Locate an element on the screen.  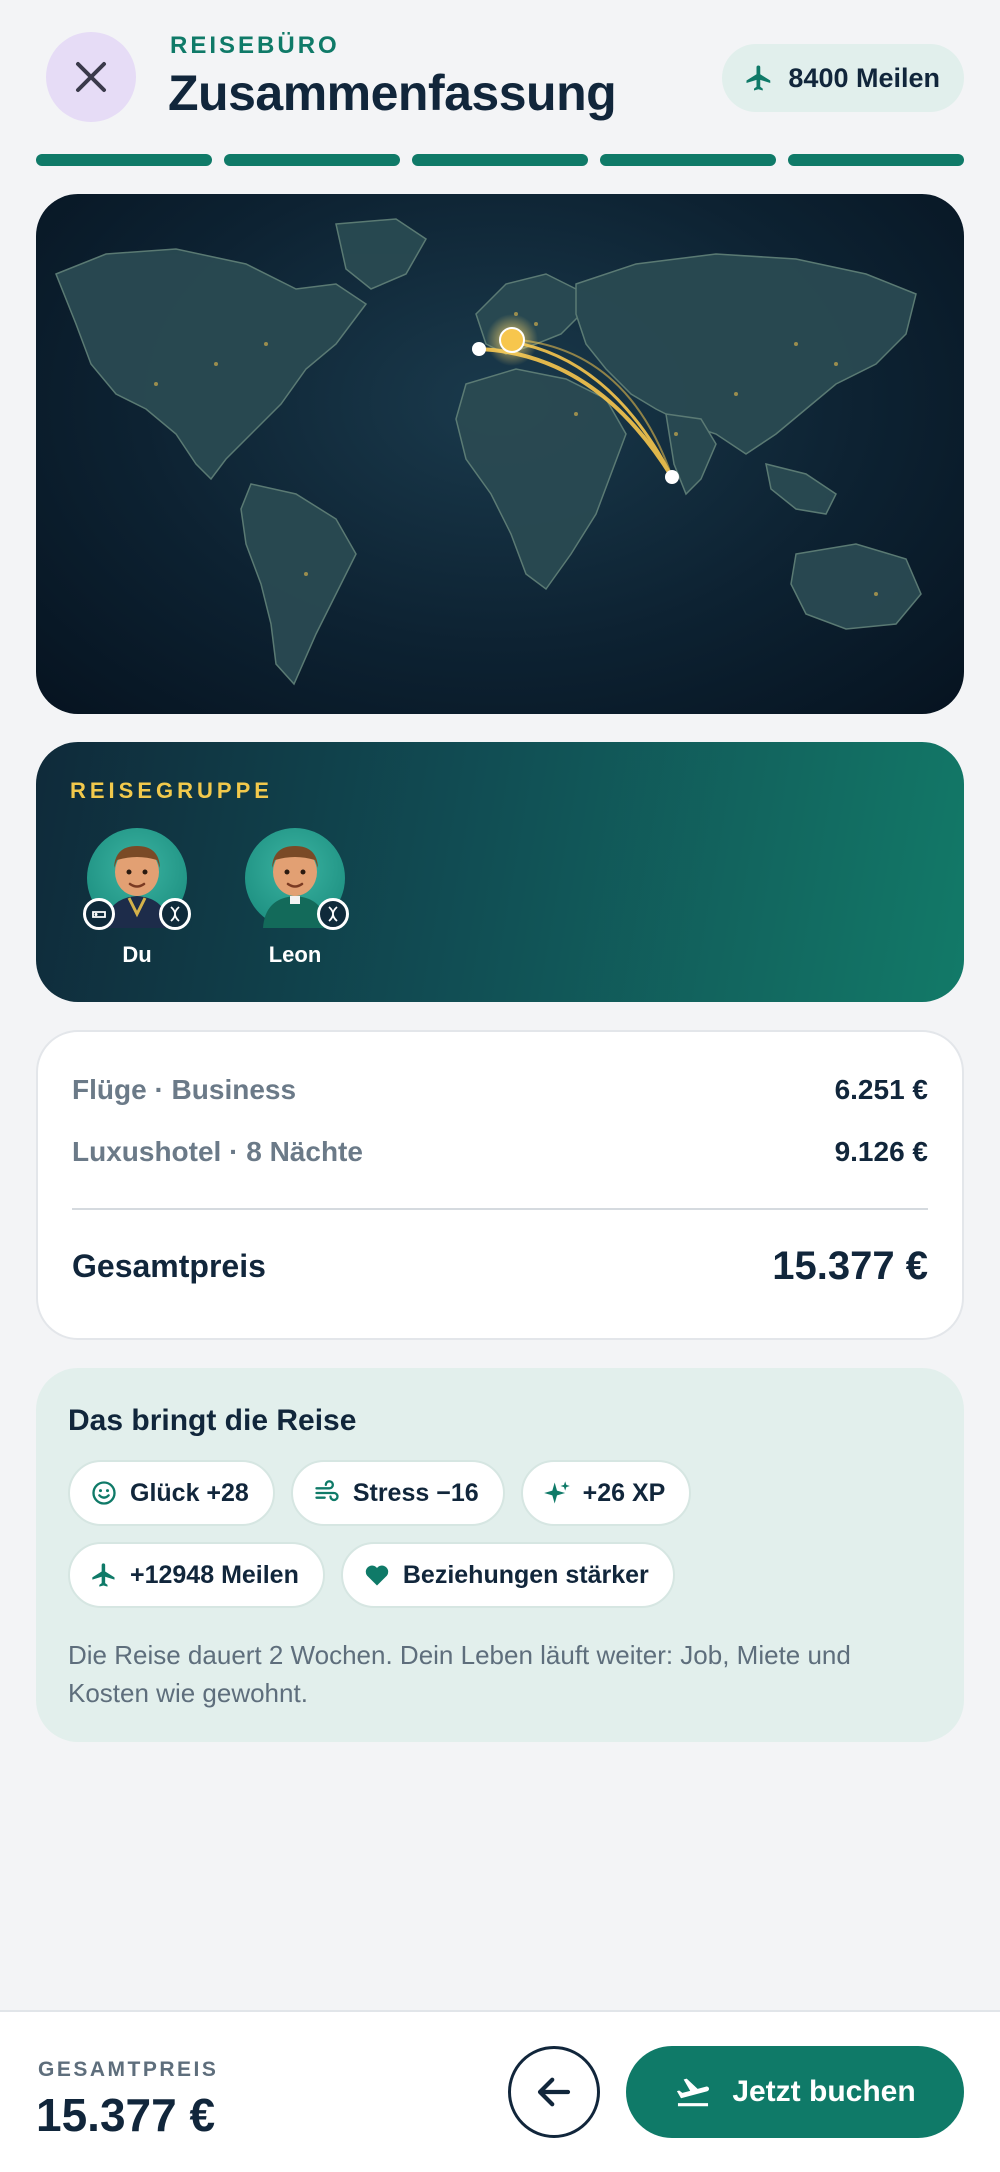
wind-icon is located at coordinates (327, 1491).